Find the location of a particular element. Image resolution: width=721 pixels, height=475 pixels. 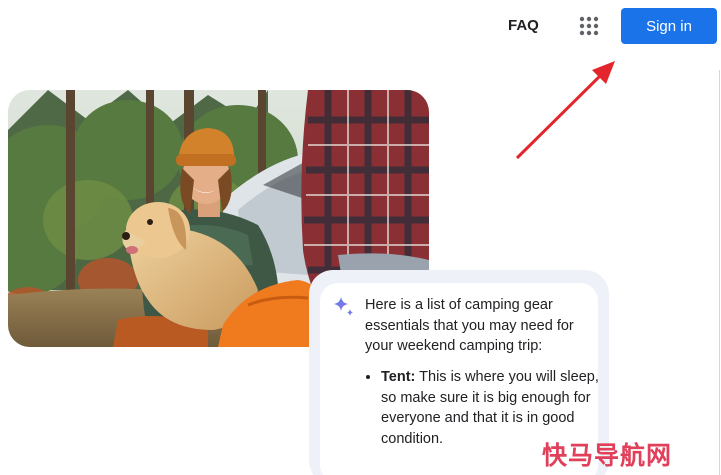

watermark-text: 快马导航网 is located at coordinates (607, 455).